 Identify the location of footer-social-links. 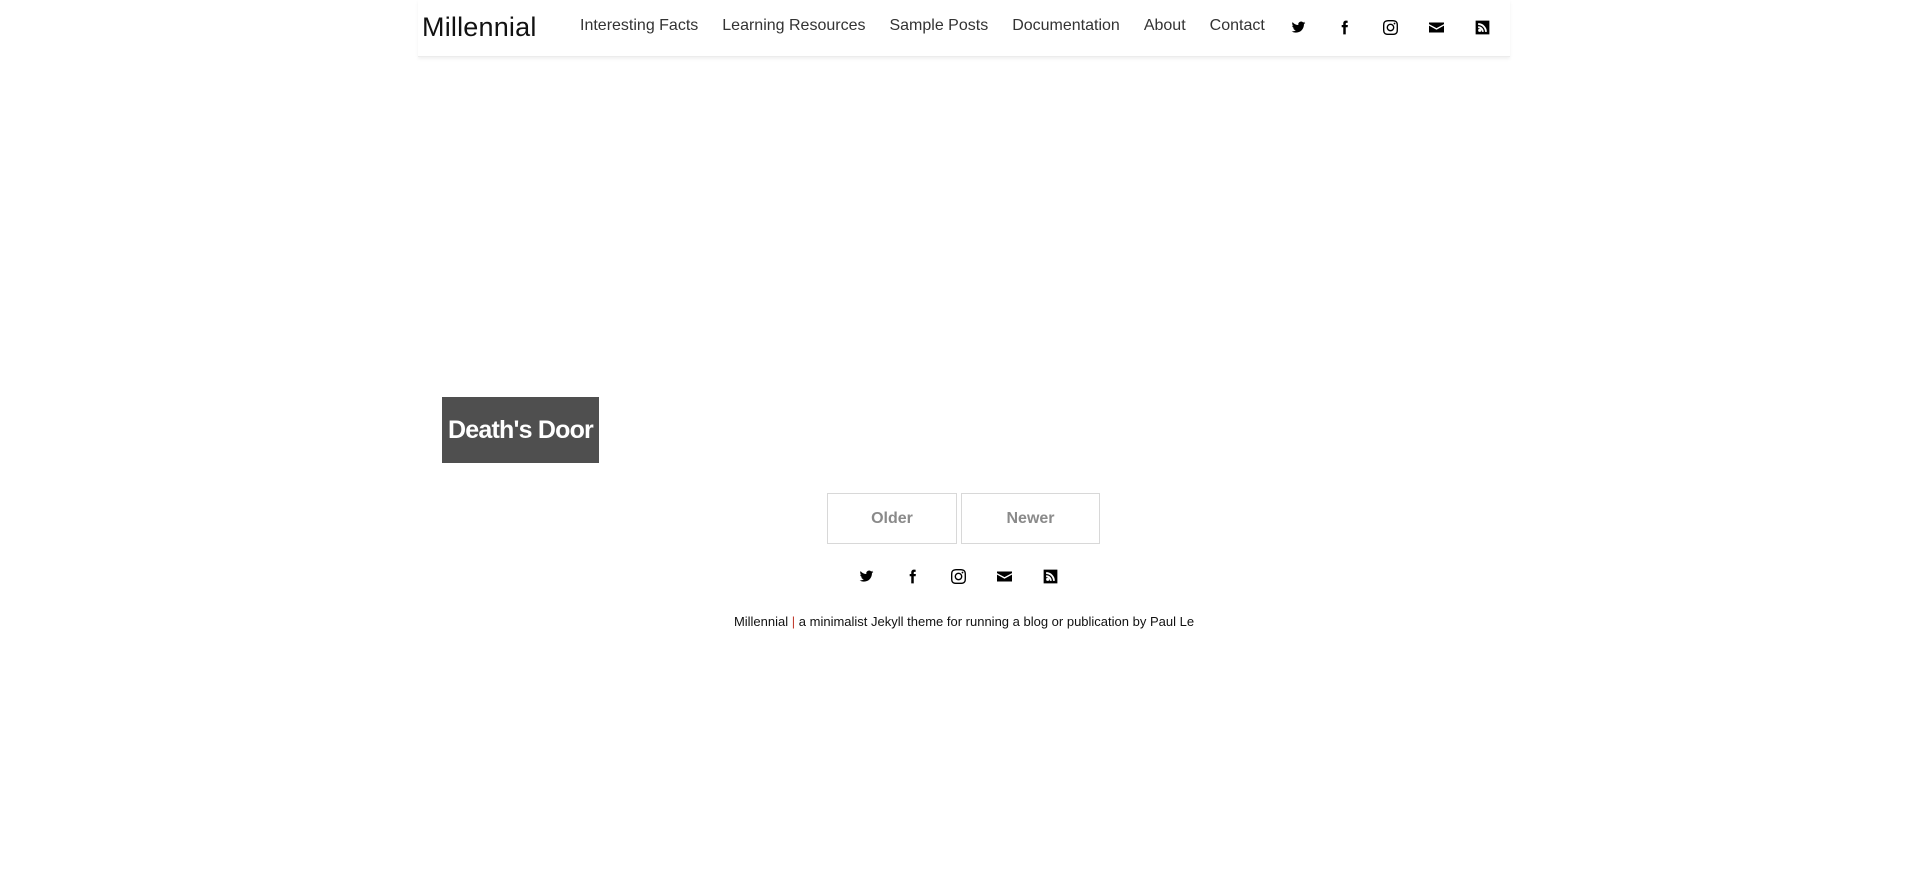
(958, 576).